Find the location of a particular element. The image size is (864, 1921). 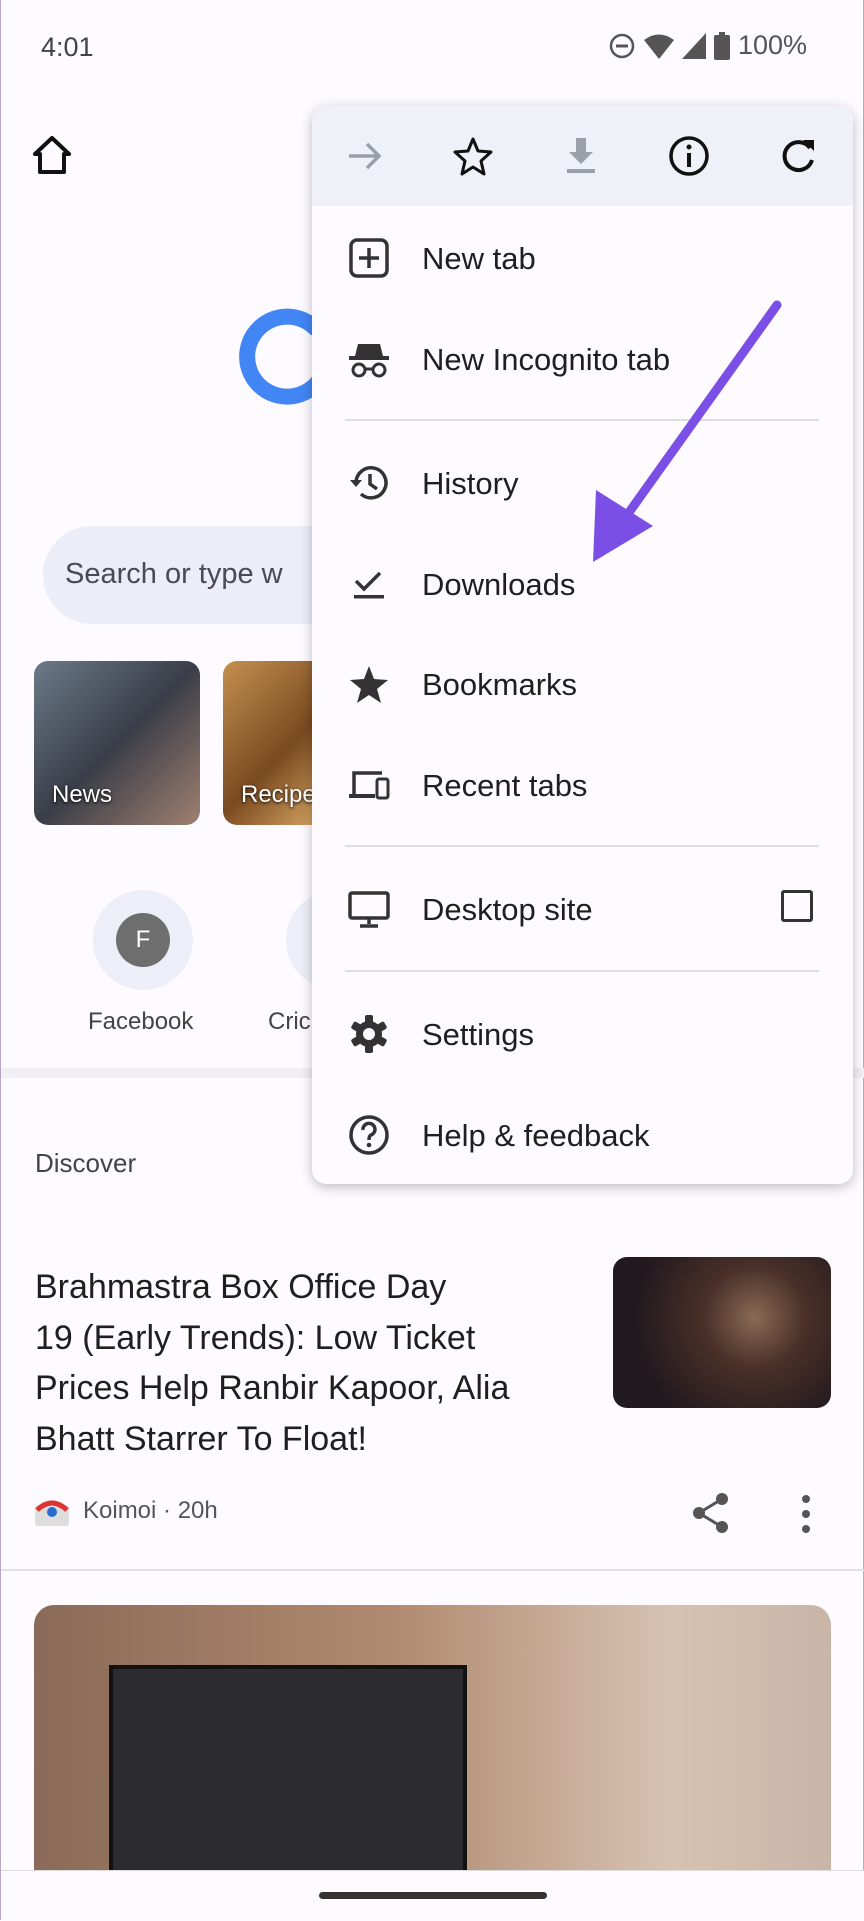

refresh-icon is located at coordinates (798, 156).